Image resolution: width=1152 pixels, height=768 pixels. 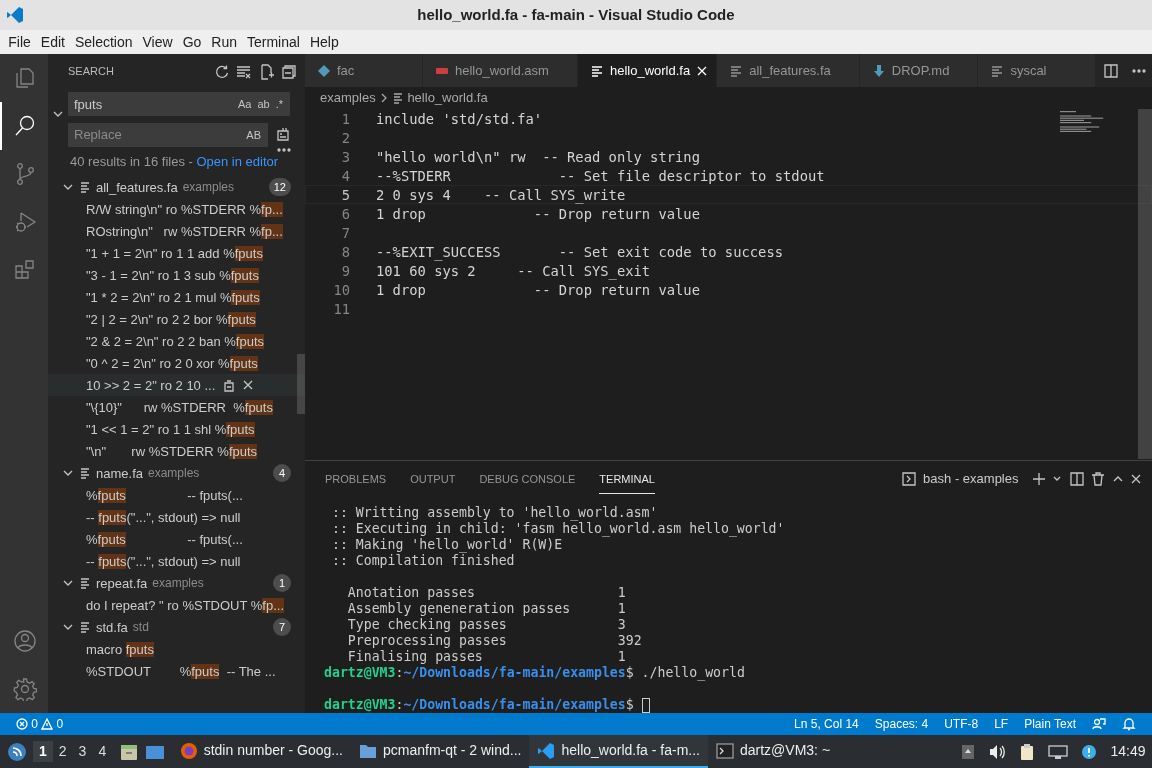 What do you see at coordinates (433, 478) in the screenshot?
I see `panel-tab: OUTPUT` at bounding box center [433, 478].